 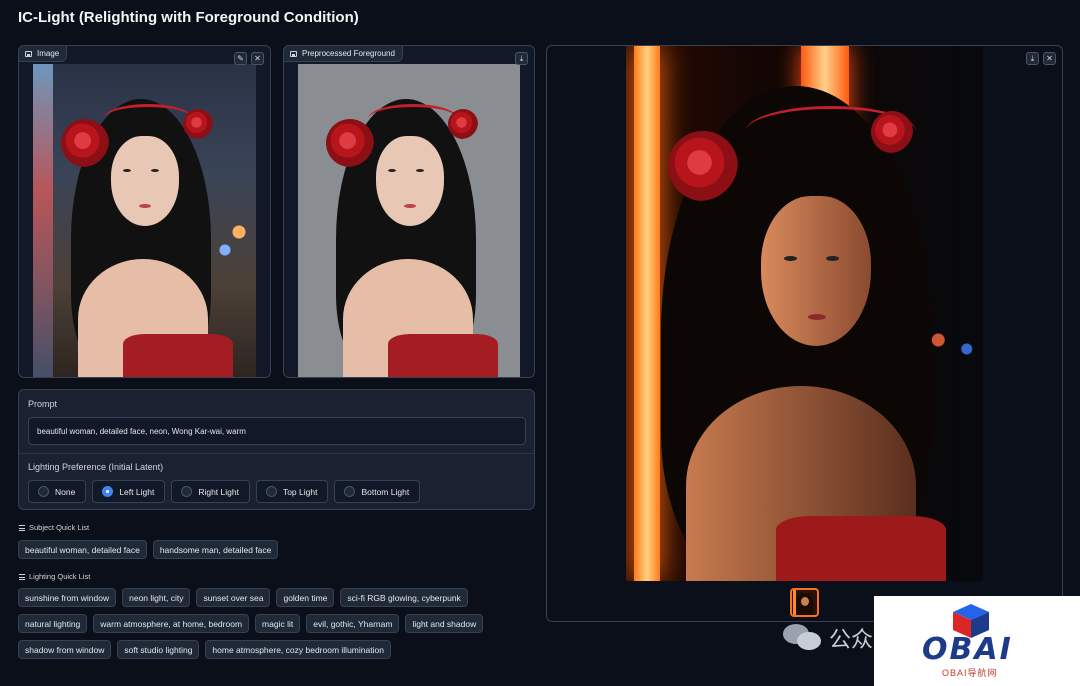 What do you see at coordinates (233, 597) in the screenshot?
I see `lighting-chip: sunset over sea` at bounding box center [233, 597].